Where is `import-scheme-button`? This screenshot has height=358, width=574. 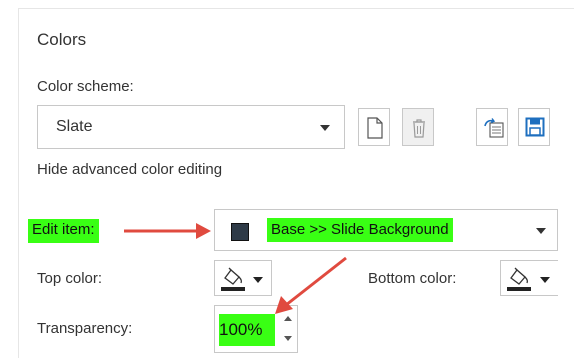 import-scheme-button is located at coordinates (492, 127).